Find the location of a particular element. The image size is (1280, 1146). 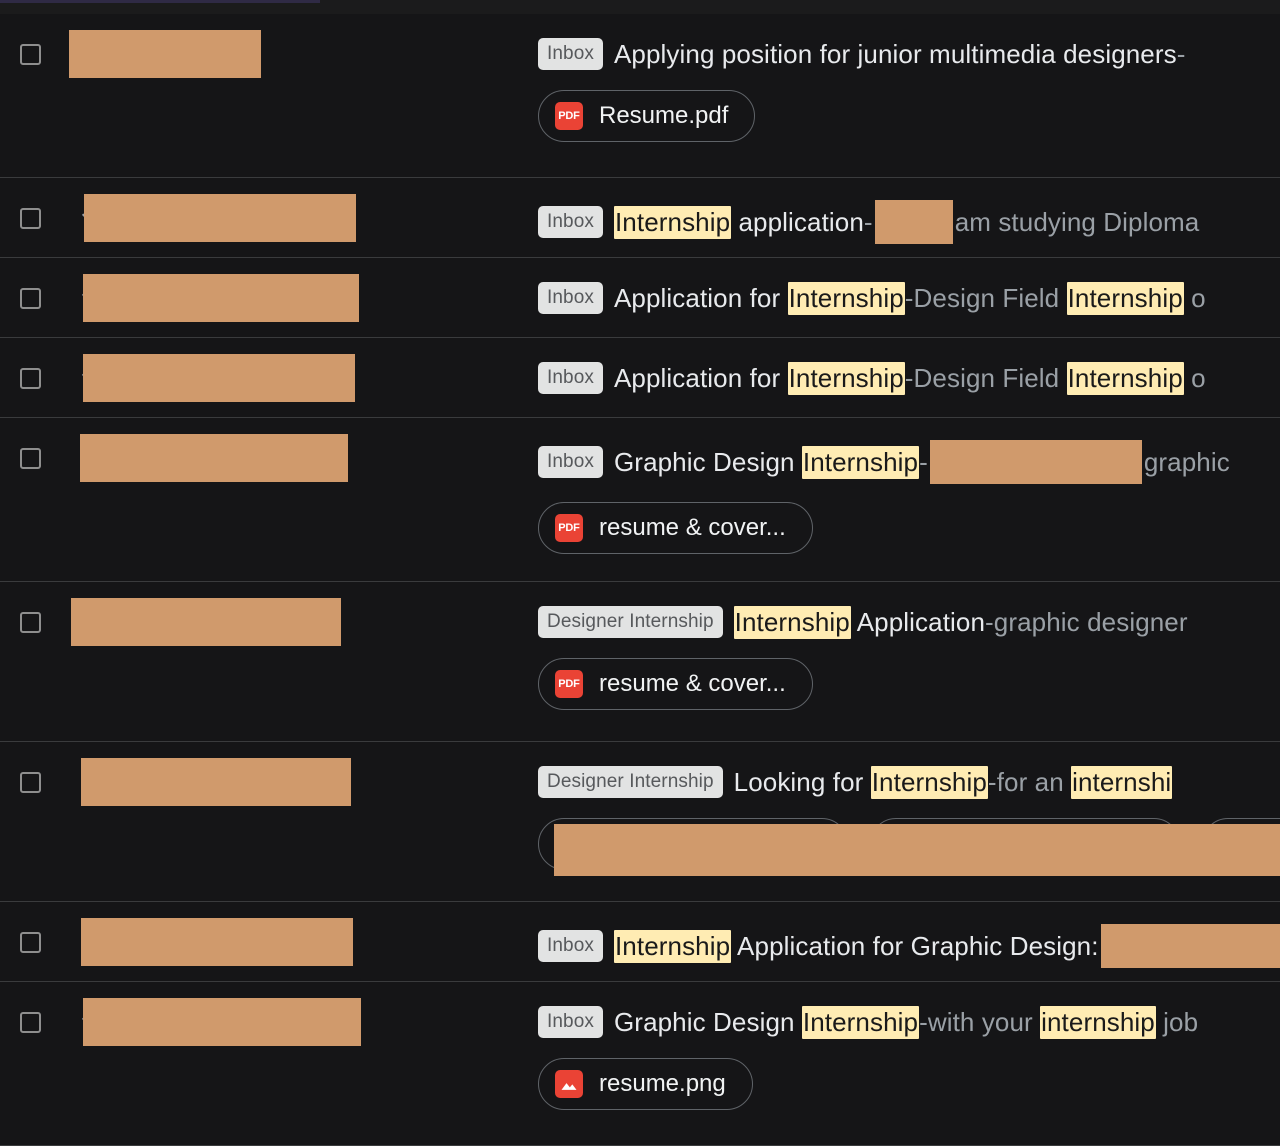

snippet-text: graphic is located at coordinates (1187, 462).